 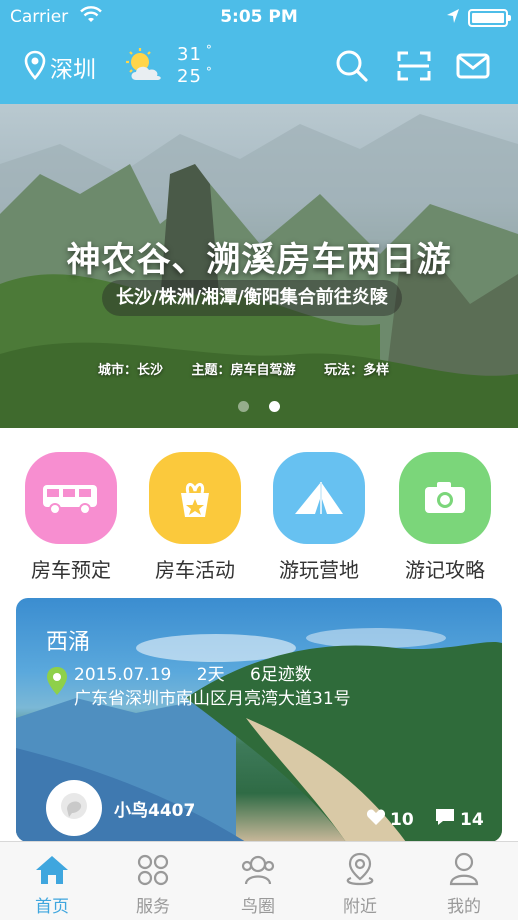 I want to click on header: Carrier 5:05 PM 深圳 31 ° 25 °, so click(x=259, y=52).